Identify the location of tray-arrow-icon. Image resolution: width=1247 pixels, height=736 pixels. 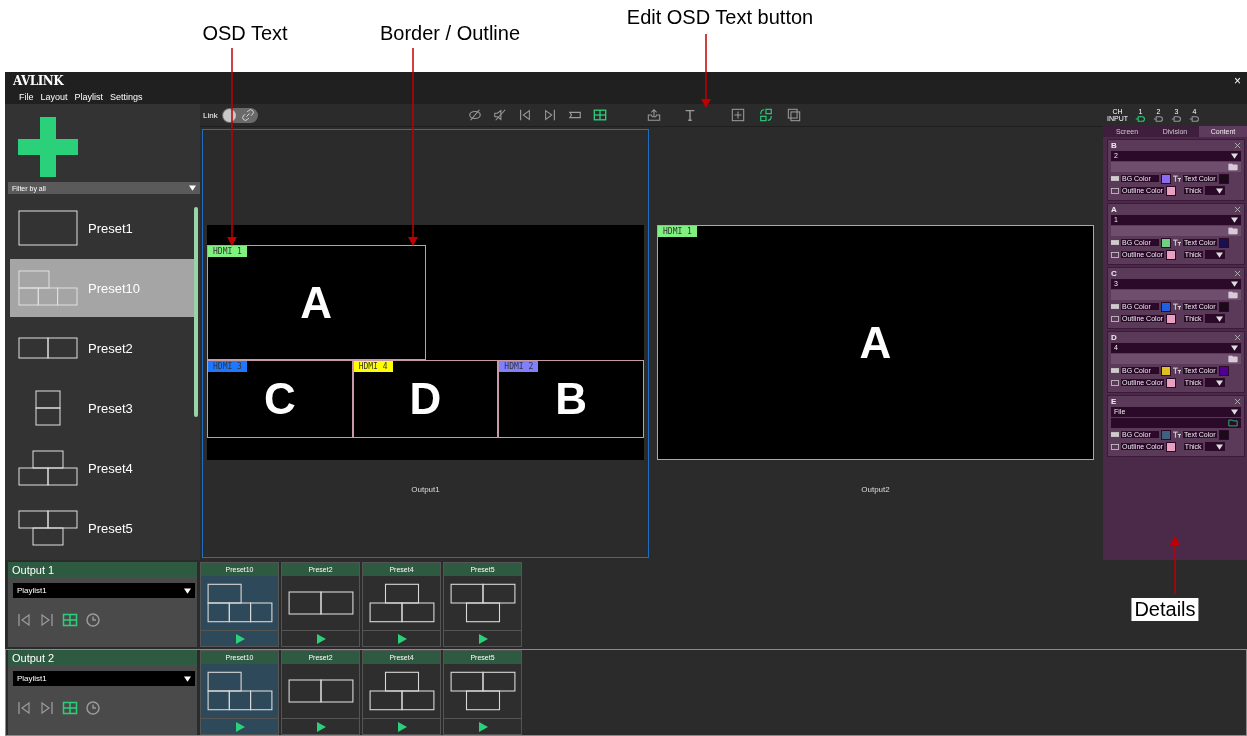
(653, 115).